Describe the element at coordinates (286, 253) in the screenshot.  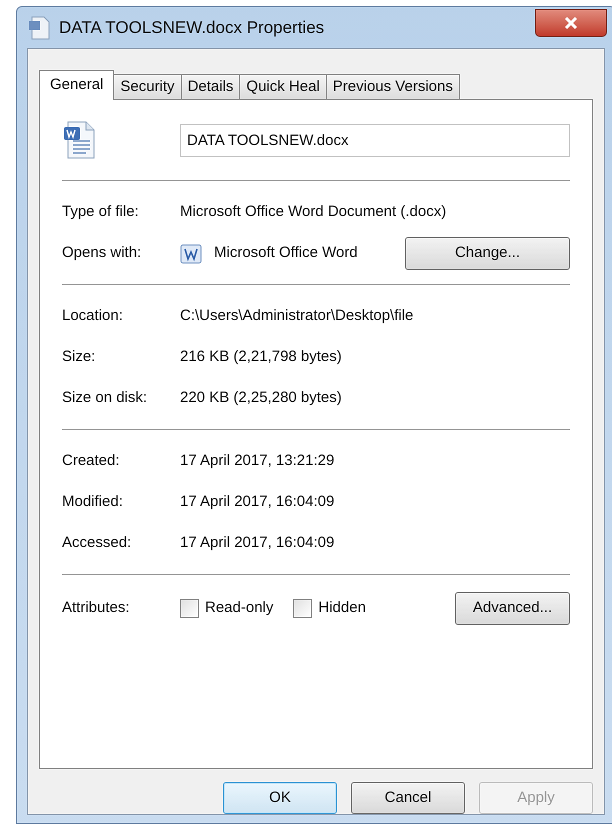
I see `property-value: Microsoft Office Word` at that location.